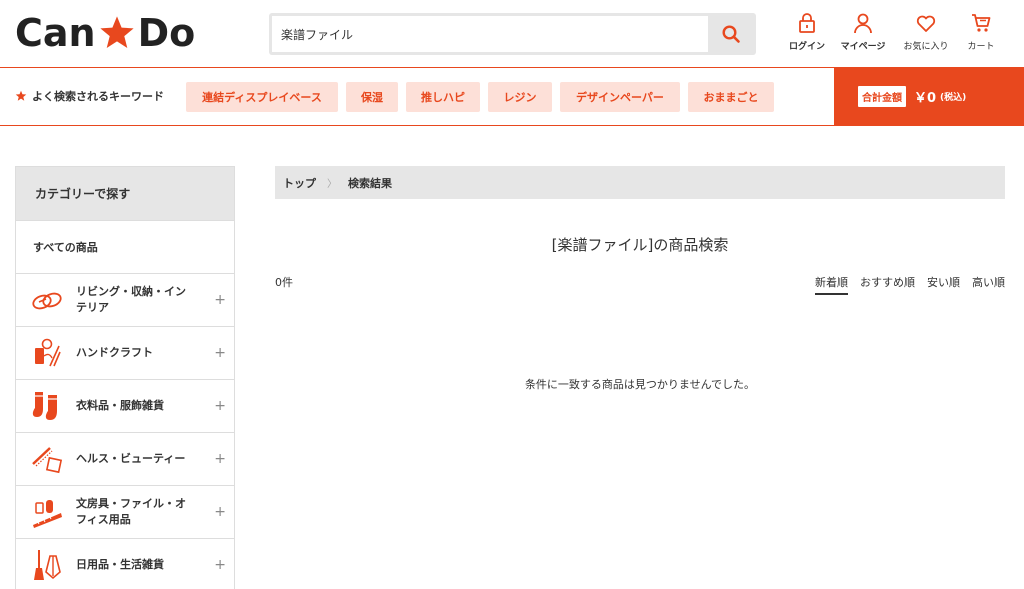  I want to click on search-bar, so click(512, 34).